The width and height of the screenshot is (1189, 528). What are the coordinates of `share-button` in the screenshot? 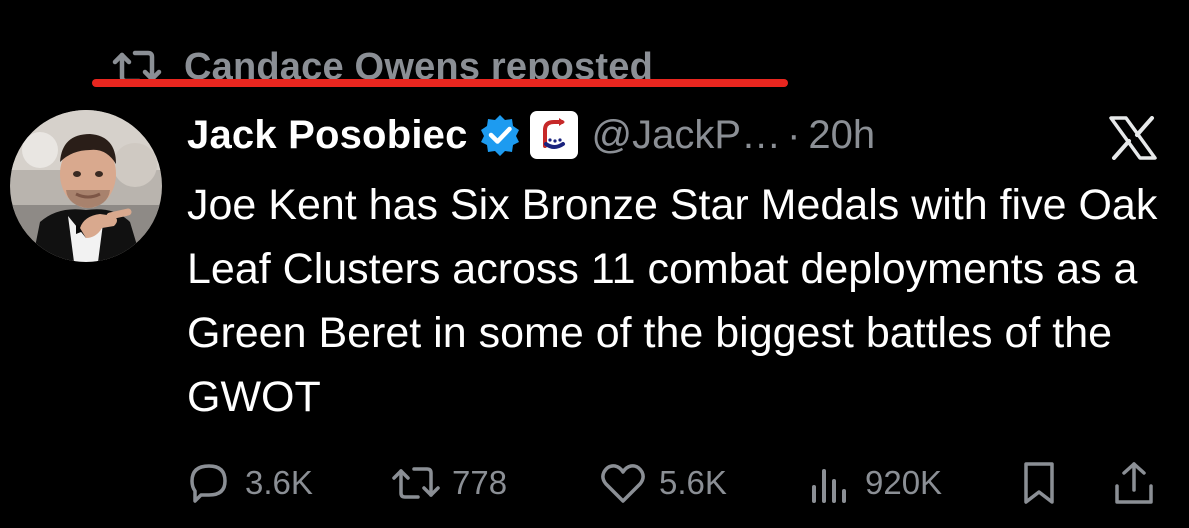 It's located at (1134, 483).